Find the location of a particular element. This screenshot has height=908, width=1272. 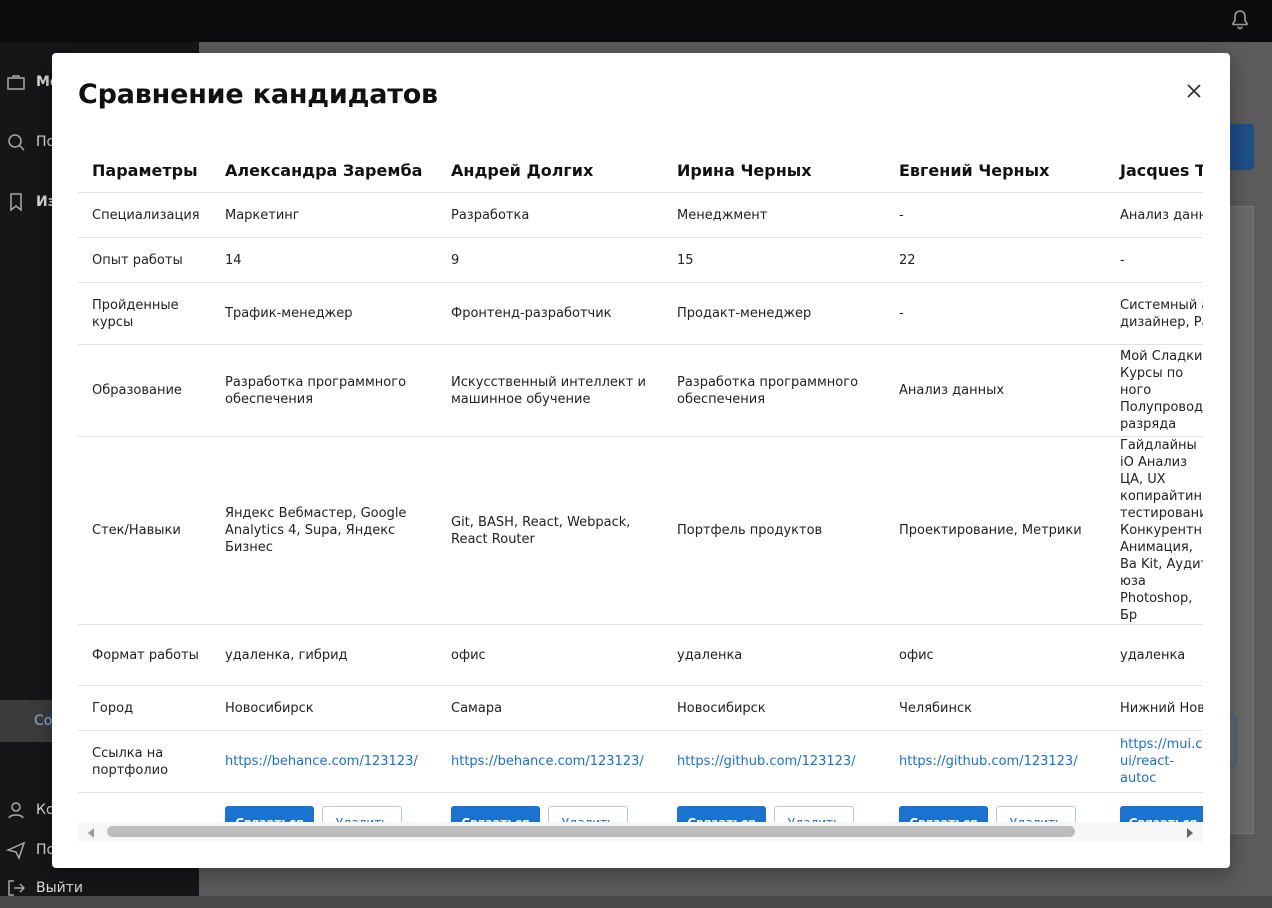

table-cell: Портфель продуктов is located at coordinates (774, 530).